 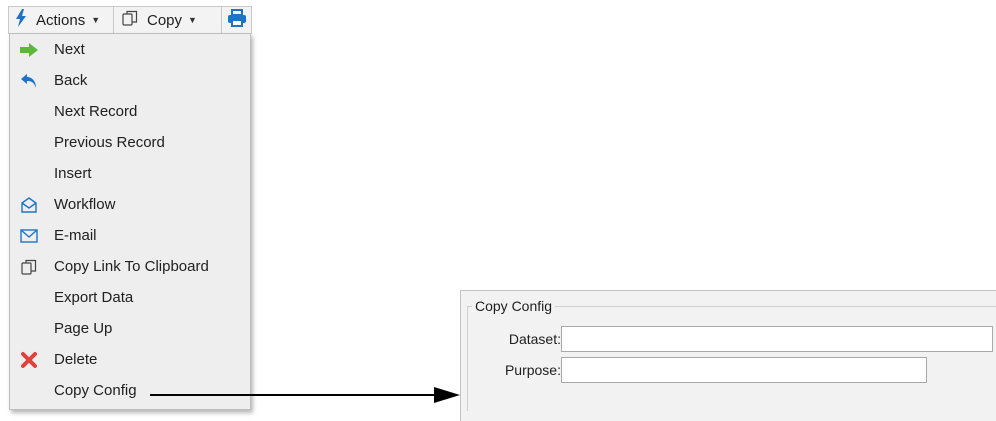 I want to click on menu-item-label: E-mail, so click(x=75, y=235).